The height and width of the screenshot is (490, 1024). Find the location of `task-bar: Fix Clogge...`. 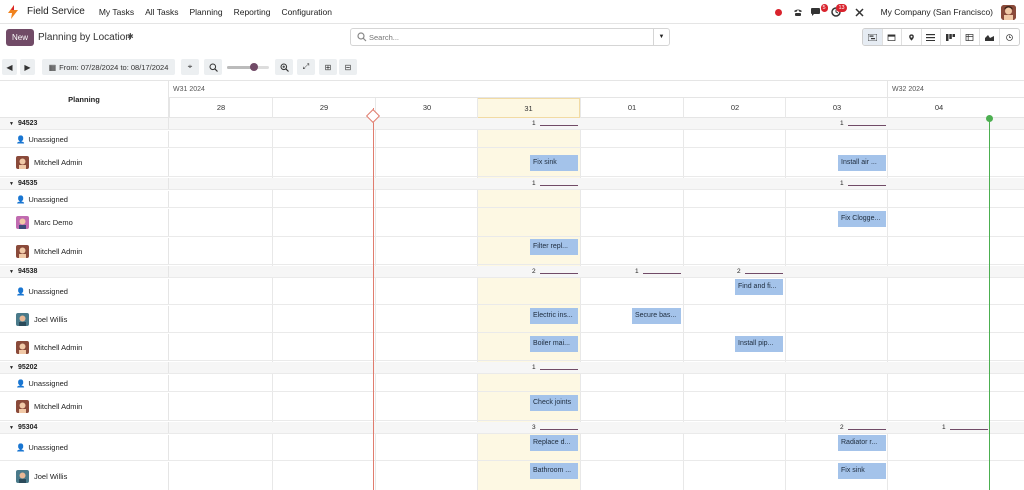

task-bar: Fix Clogge... is located at coordinates (862, 219).